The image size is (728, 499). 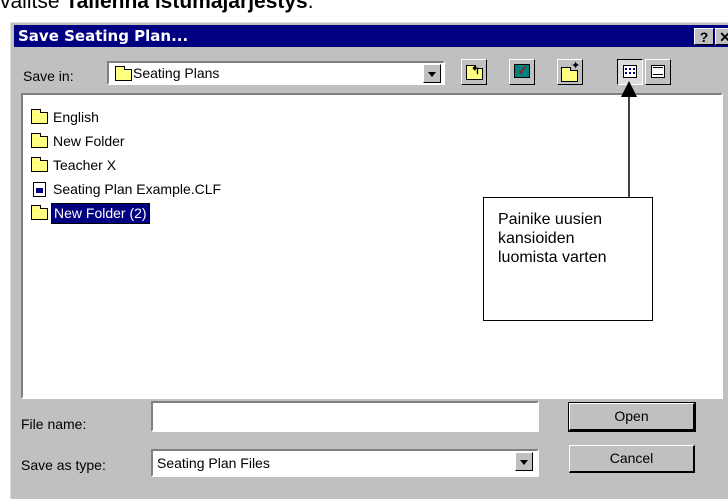 I want to click on open-button: Open, so click(x=632, y=417).